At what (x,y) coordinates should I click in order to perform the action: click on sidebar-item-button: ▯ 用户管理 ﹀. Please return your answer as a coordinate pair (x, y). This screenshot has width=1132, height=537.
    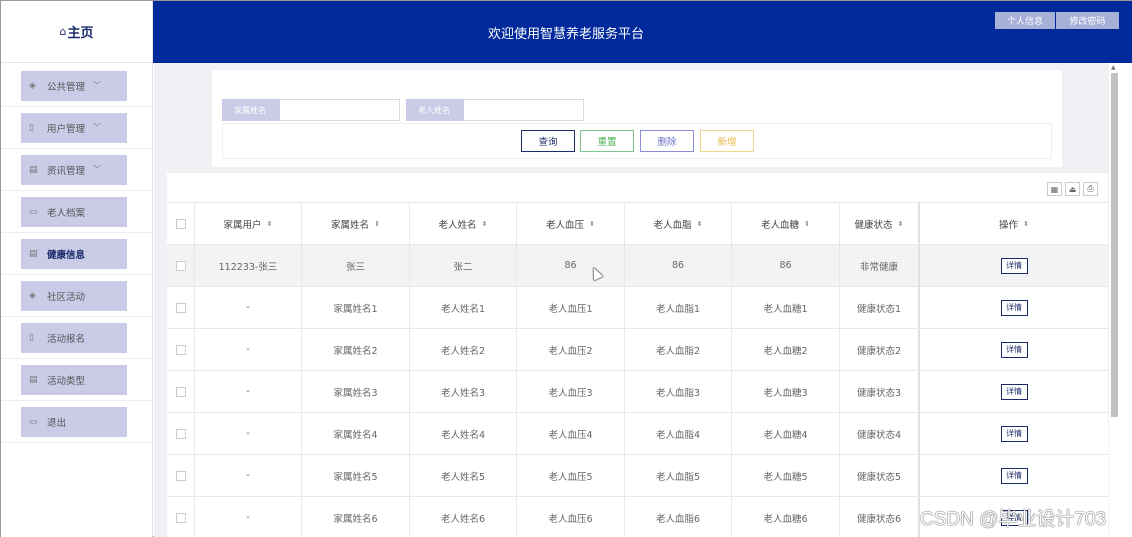
    Looking at the image, I should click on (74, 127).